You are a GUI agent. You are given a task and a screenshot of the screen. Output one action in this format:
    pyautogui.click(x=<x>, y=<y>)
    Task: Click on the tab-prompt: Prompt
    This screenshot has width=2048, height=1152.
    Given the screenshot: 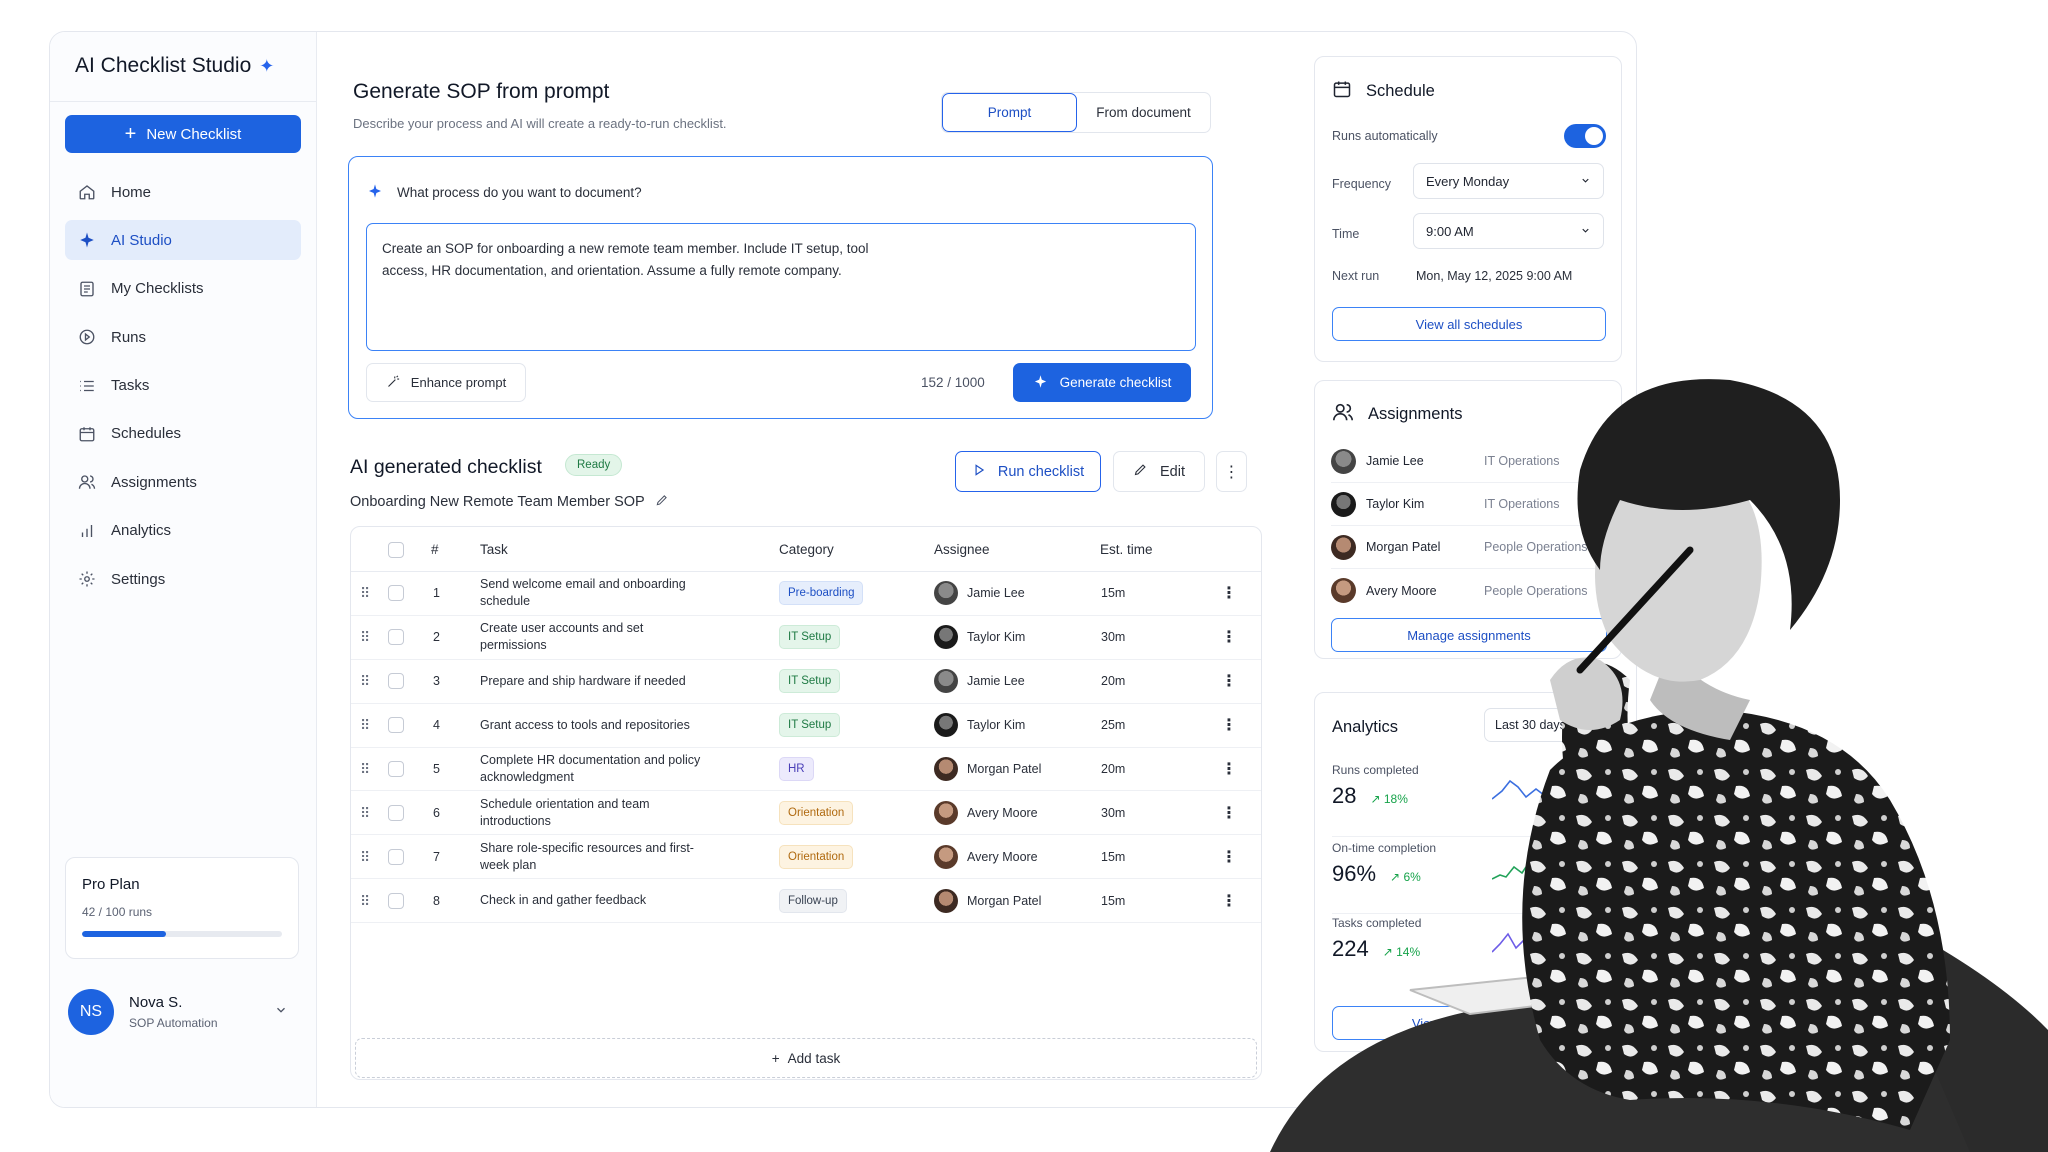 What is the action you would take?
    pyautogui.click(x=1009, y=112)
    